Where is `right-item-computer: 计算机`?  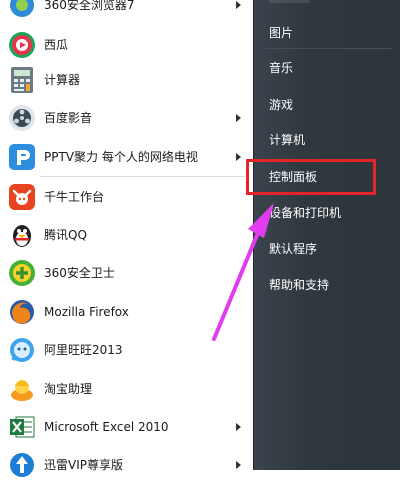
right-item-computer: 计算机 is located at coordinates (287, 139).